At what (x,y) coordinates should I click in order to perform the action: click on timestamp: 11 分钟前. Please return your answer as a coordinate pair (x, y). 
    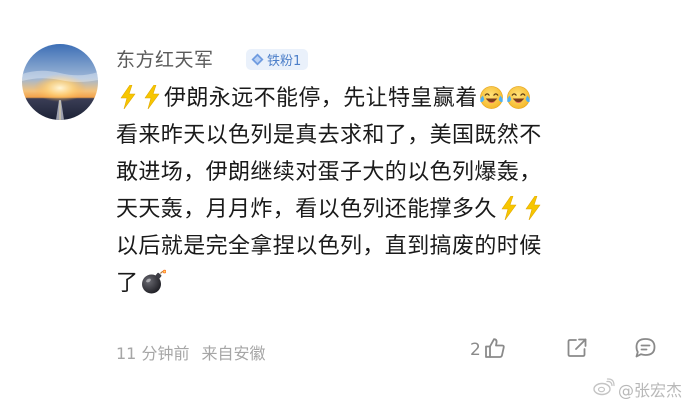
    Looking at the image, I should click on (153, 353).